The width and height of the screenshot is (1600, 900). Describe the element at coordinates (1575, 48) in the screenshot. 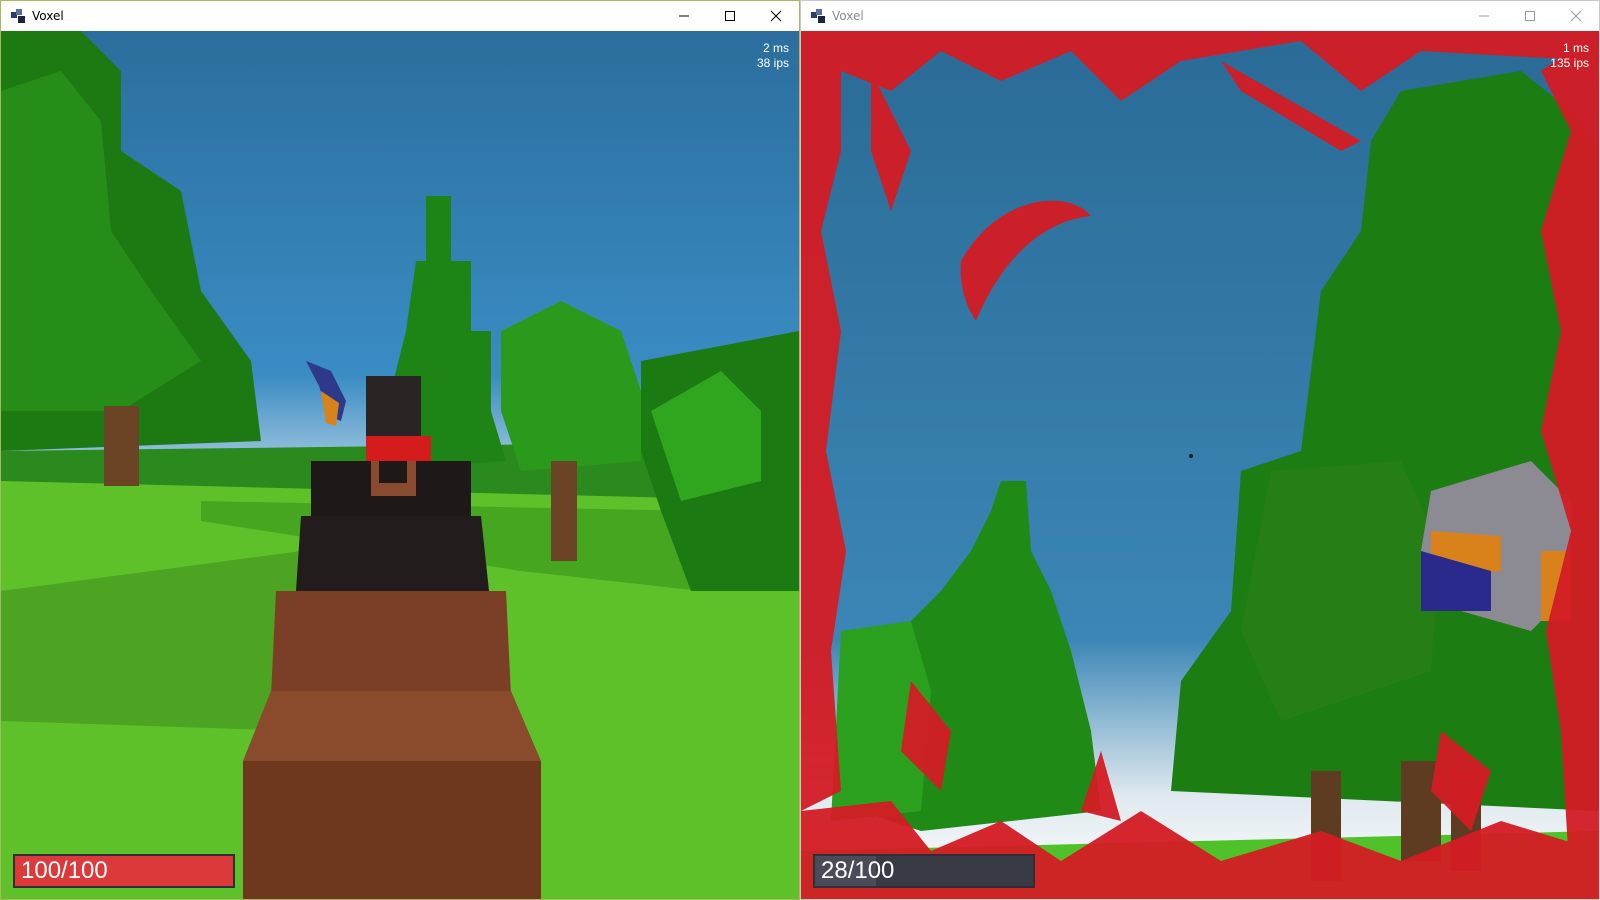

I see `frame-time: 1 ms` at that location.